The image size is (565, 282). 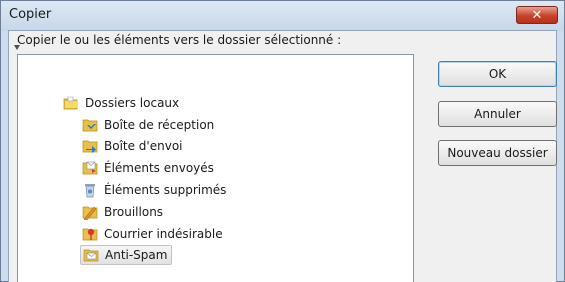 What do you see at coordinates (30, 14) in the screenshot?
I see `window-title: Copier` at bounding box center [30, 14].